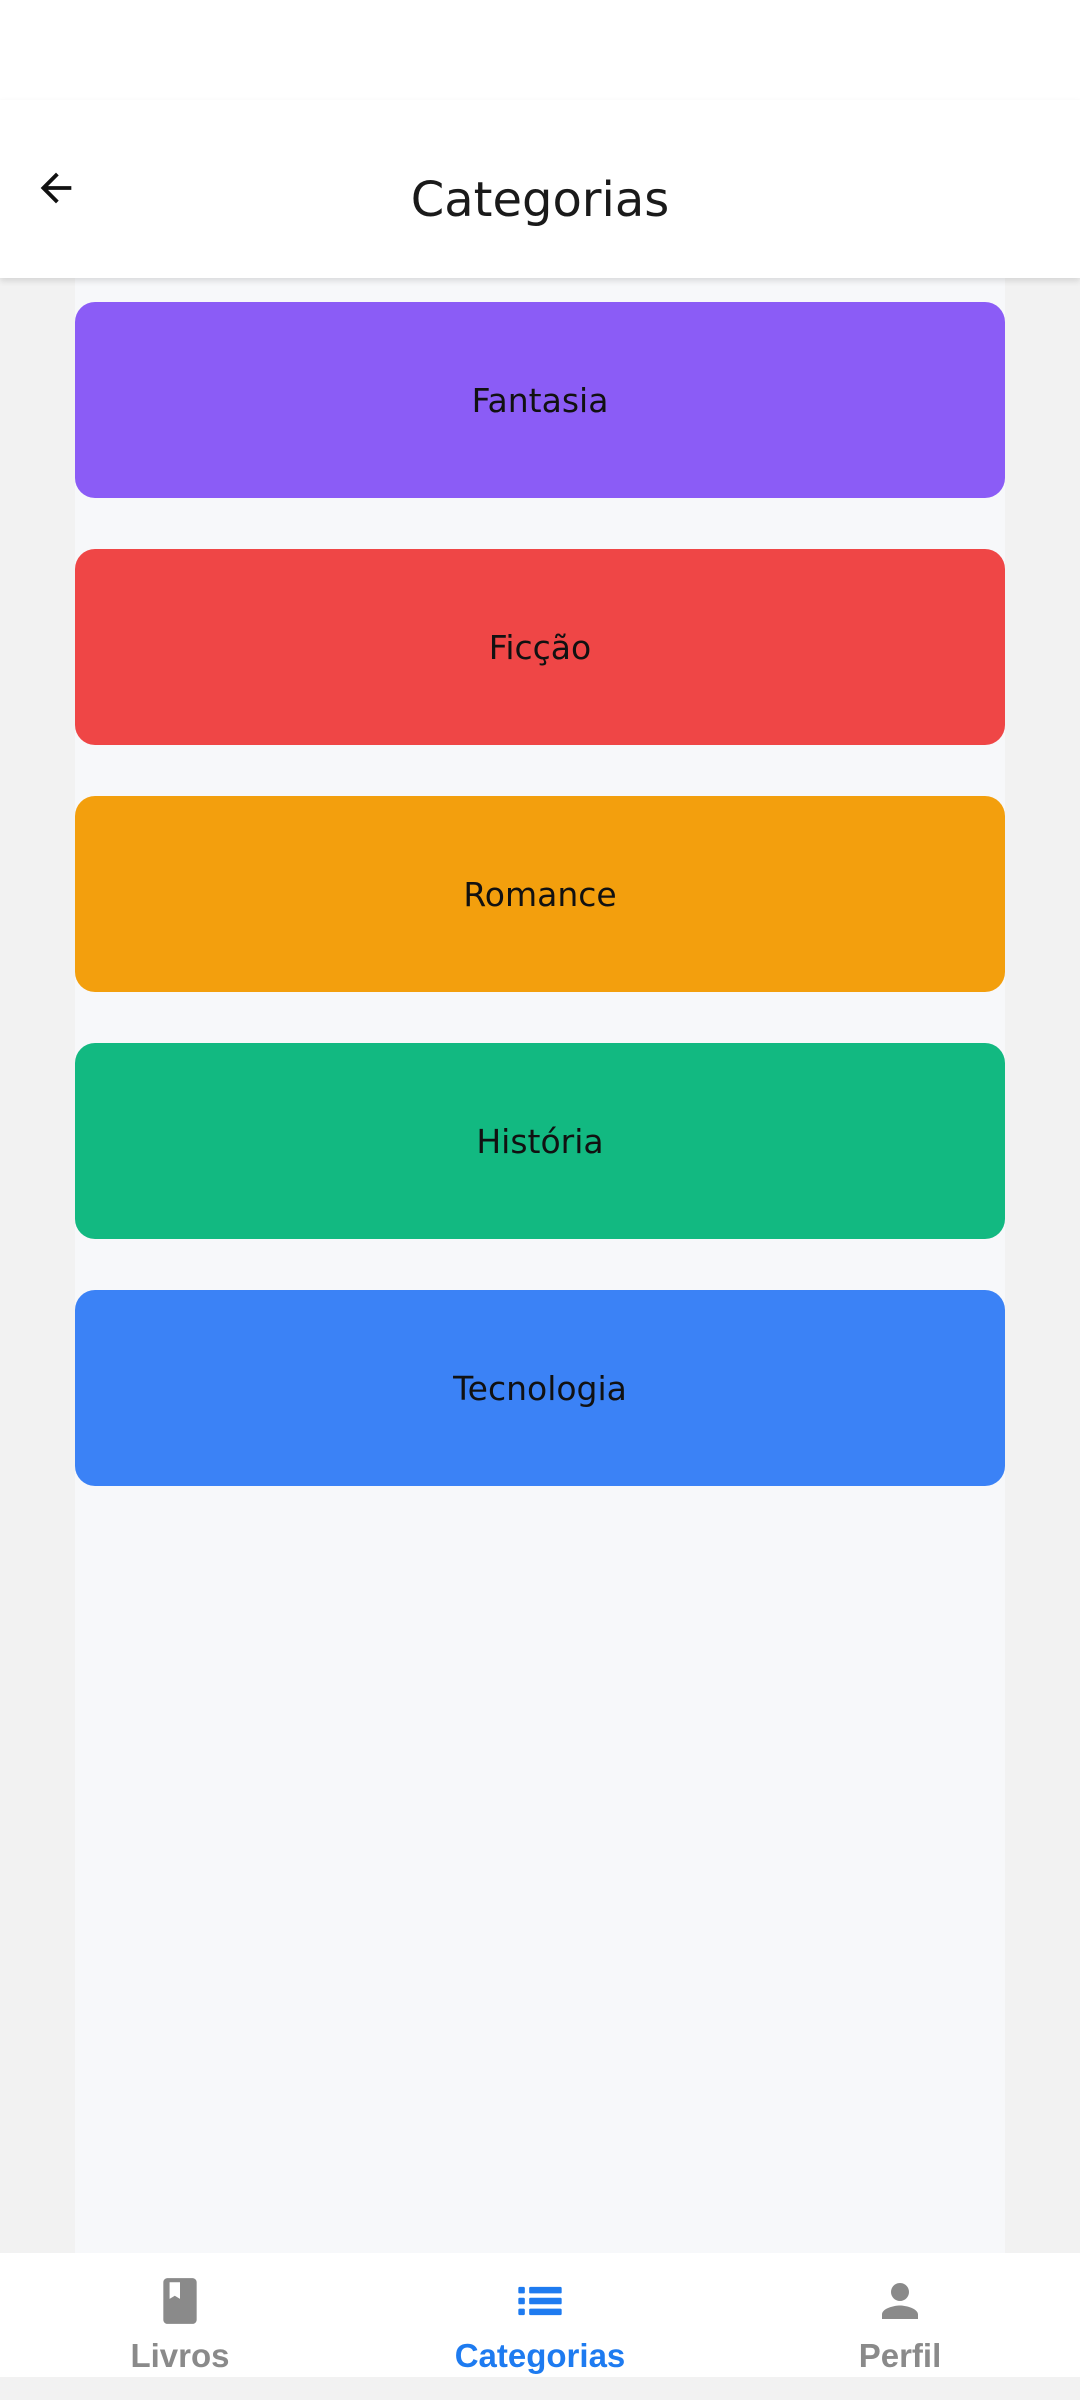 This screenshot has width=1080, height=2400. Describe the element at coordinates (540, 2388) in the screenshot. I see `system-navigation-area` at that location.